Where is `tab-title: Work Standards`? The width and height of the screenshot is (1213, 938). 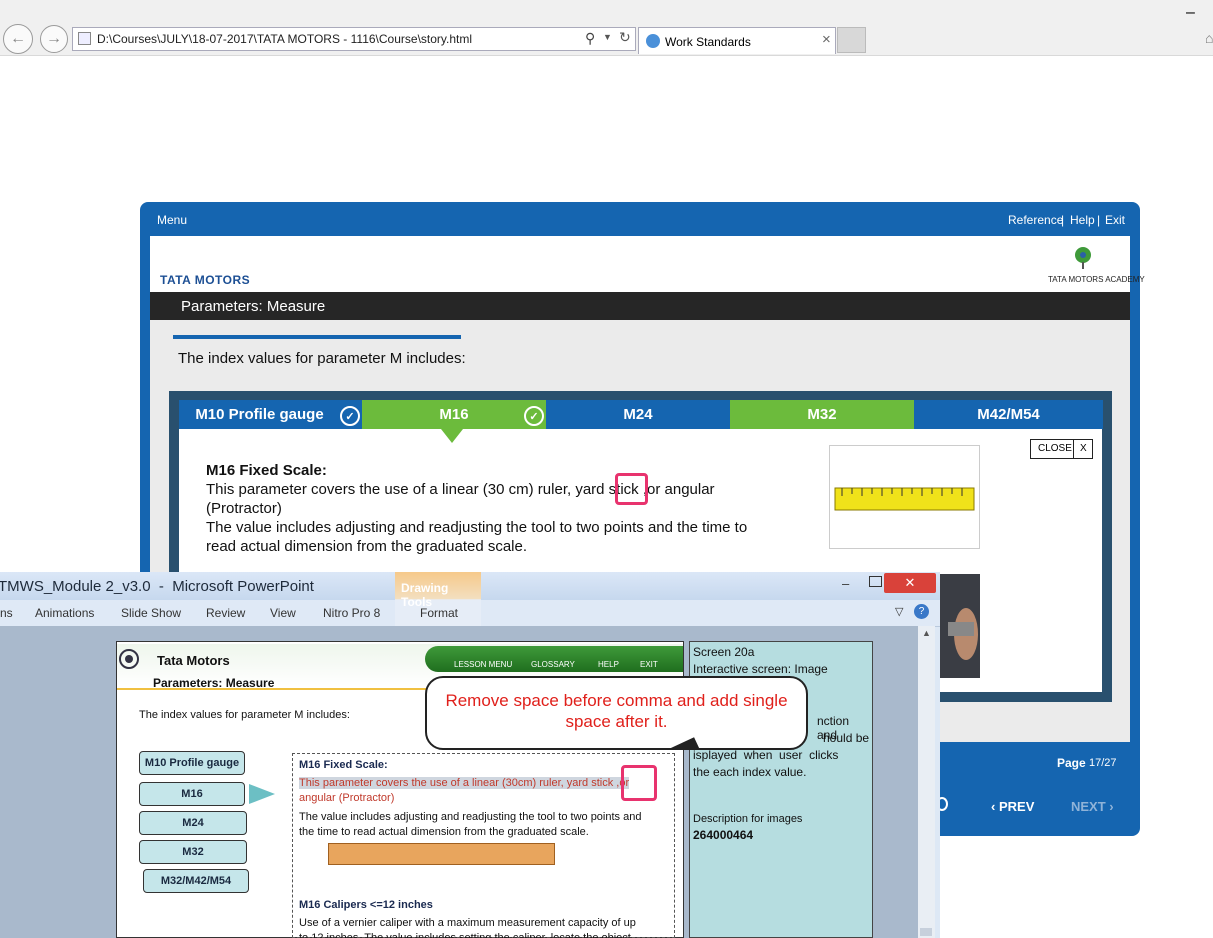 tab-title: Work Standards is located at coordinates (708, 42).